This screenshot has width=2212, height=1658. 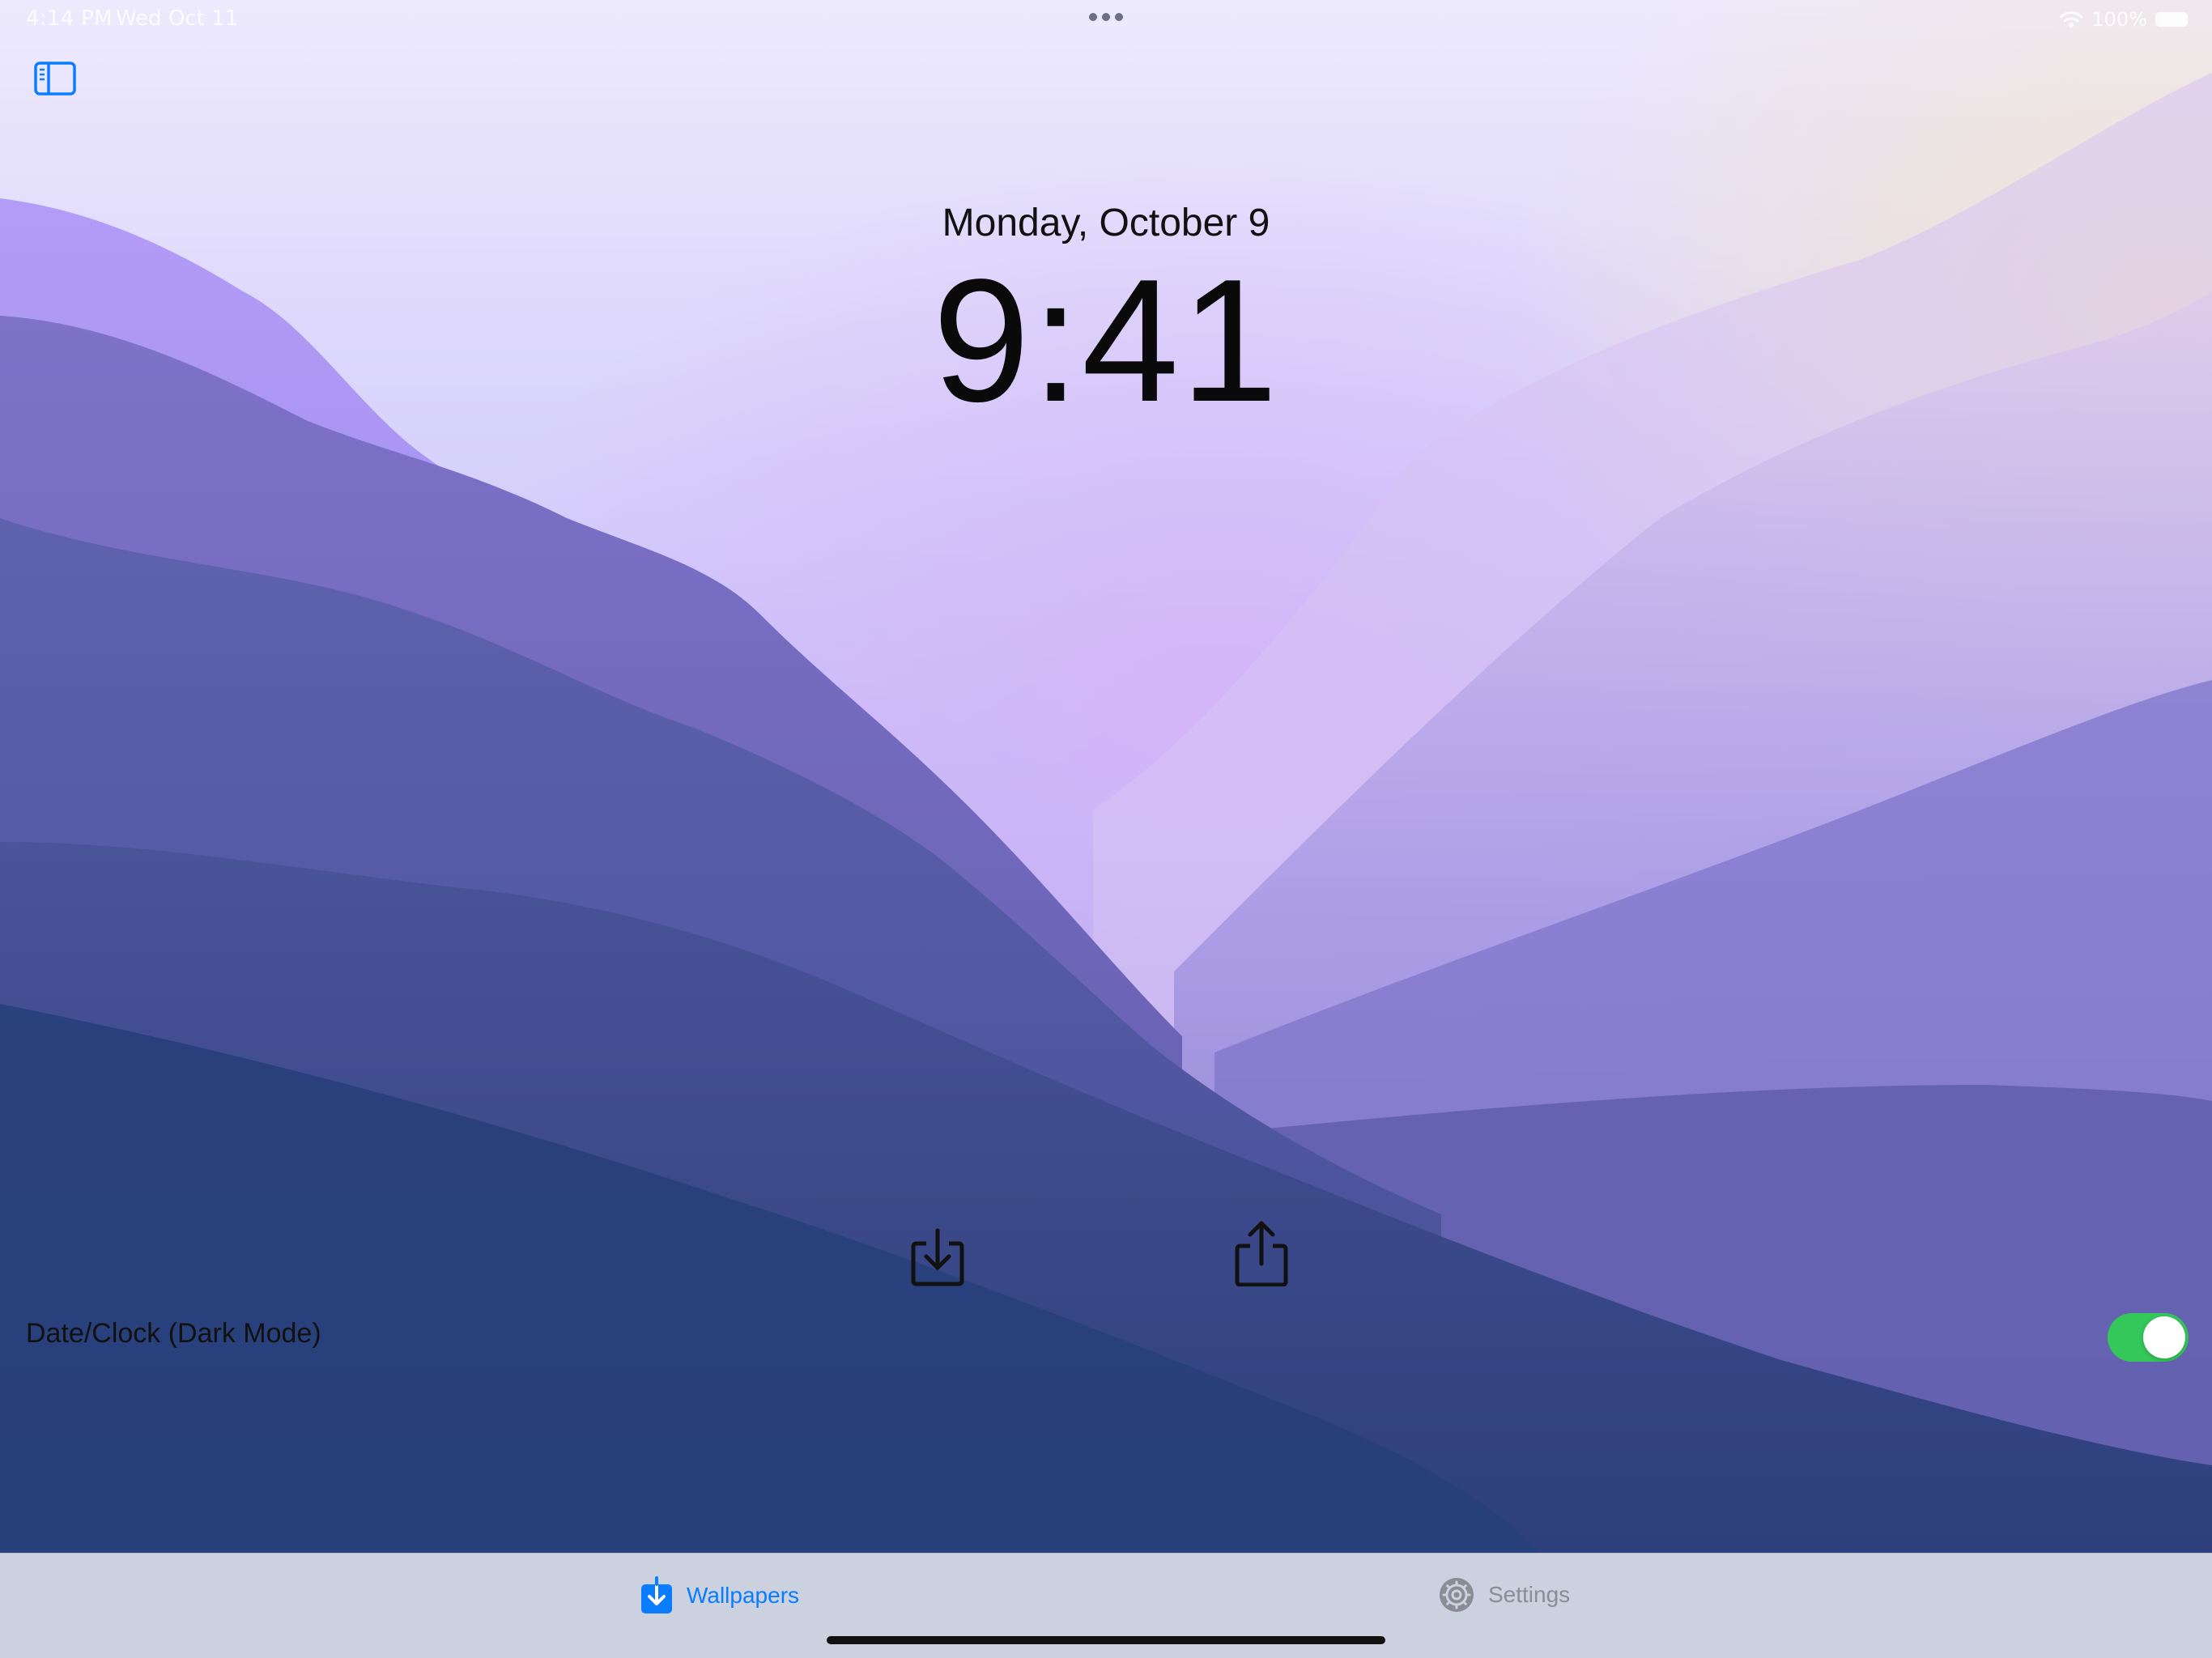 I want to click on dark-mode-toggle, so click(x=2149, y=1337).